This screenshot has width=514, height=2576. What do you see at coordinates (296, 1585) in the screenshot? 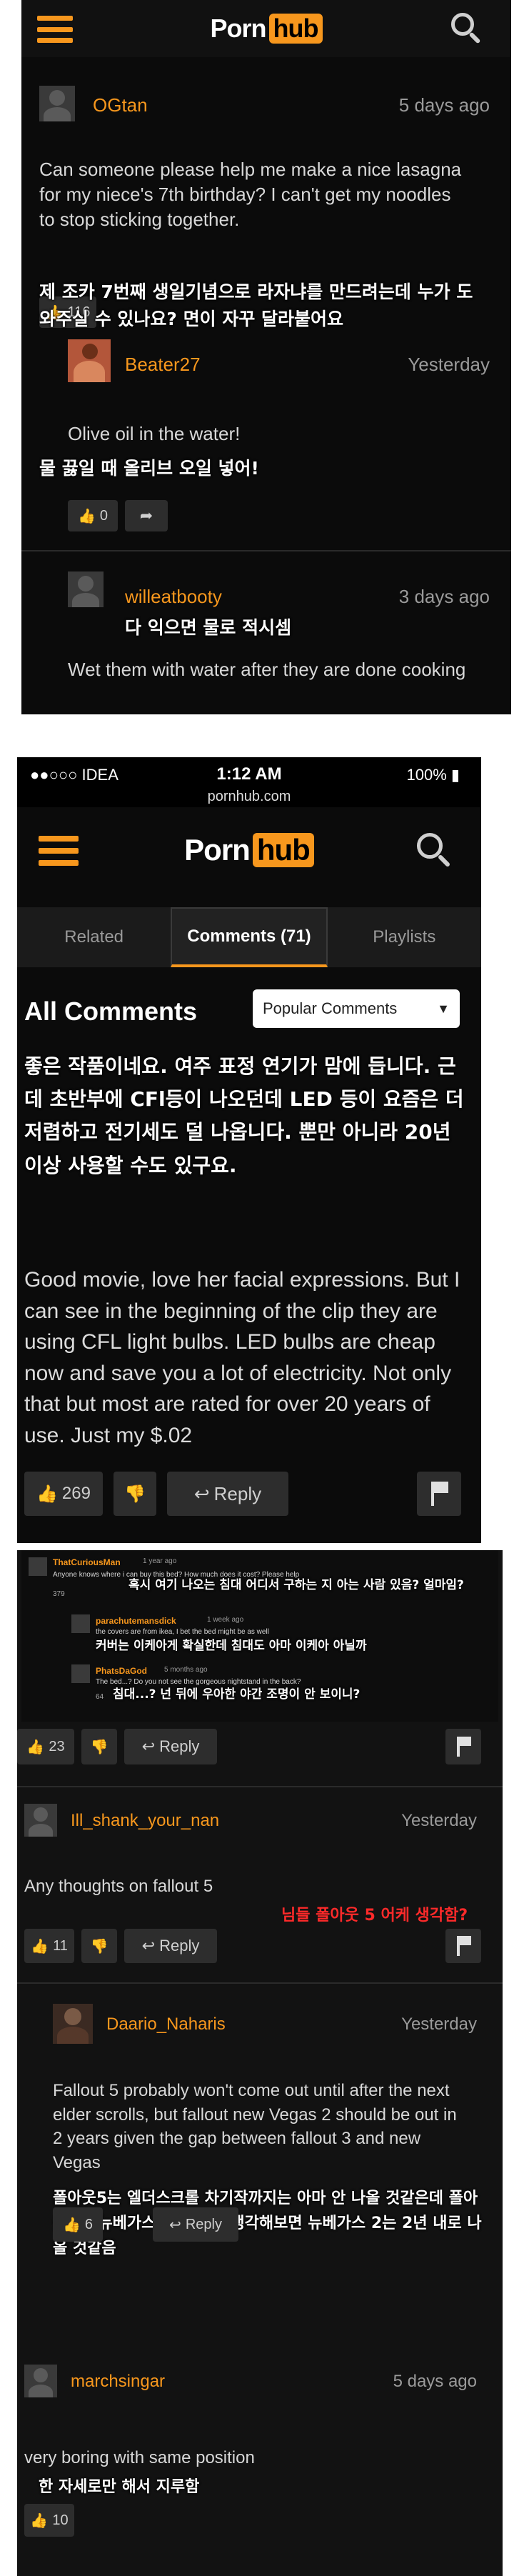
I see `translation-caption: 혹시 여기 나오는 침대 어디서 구하는 지 아는 사람 있음? 얼마임?` at bounding box center [296, 1585].